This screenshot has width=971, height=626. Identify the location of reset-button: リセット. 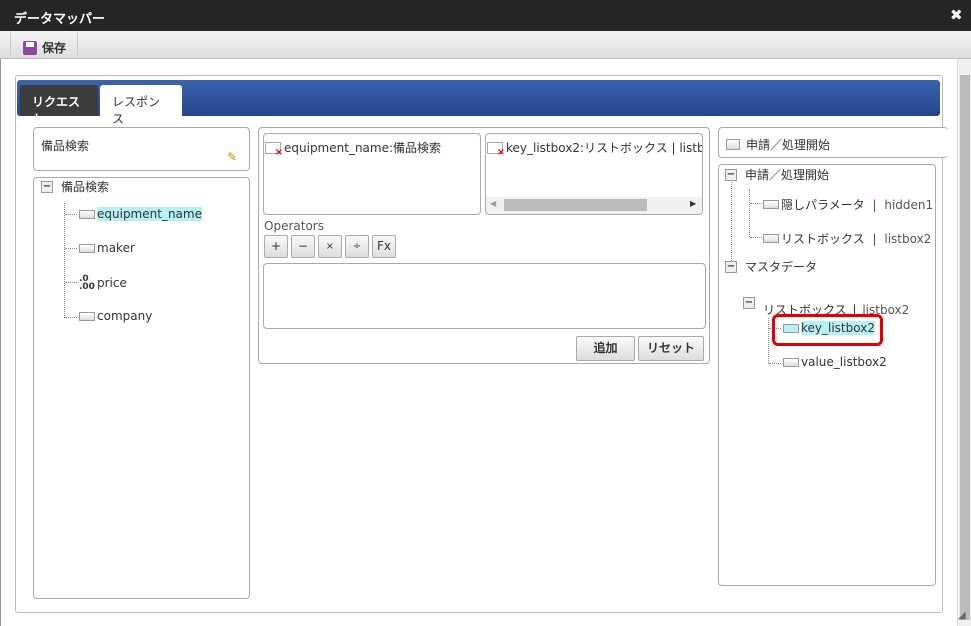
(671, 348).